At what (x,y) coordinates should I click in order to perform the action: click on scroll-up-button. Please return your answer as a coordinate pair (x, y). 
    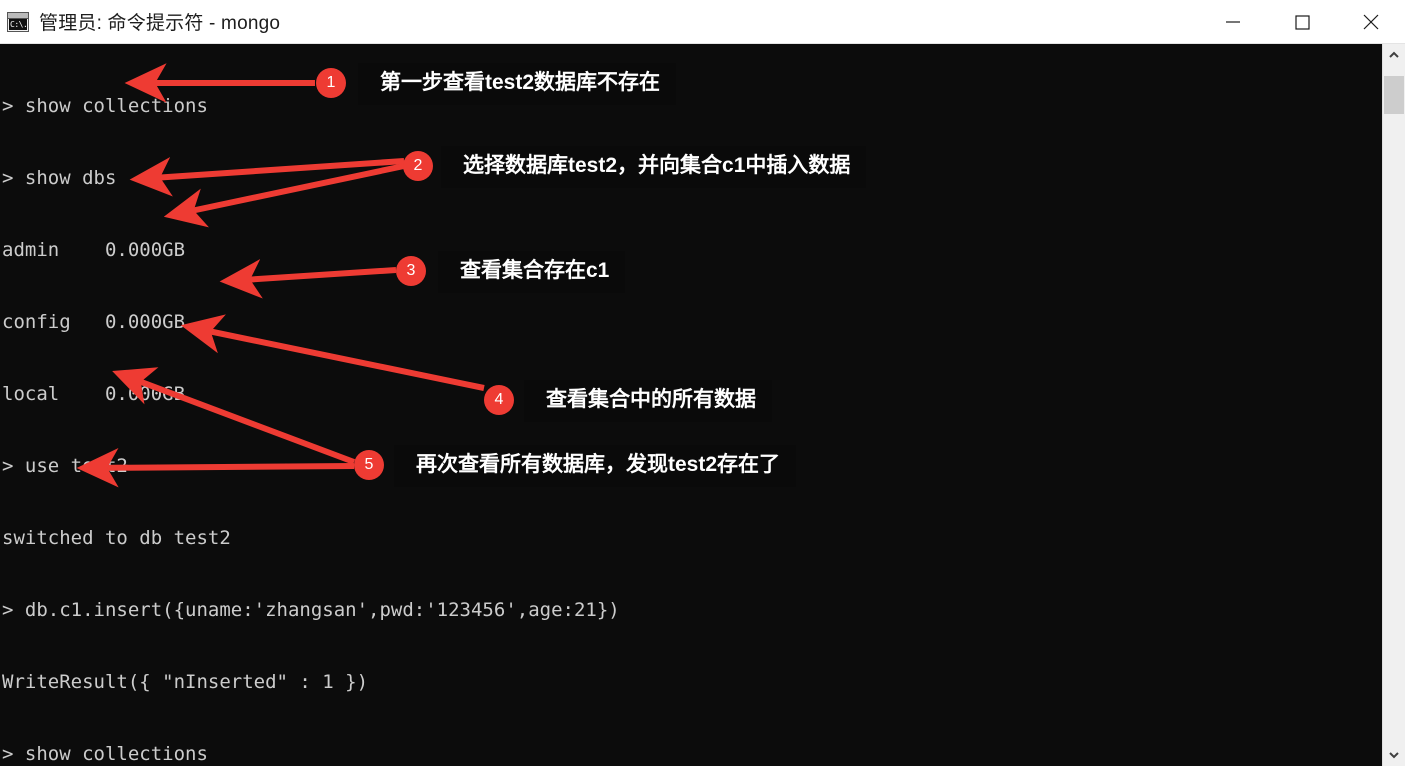
    Looking at the image, I should click on (1394, 55).